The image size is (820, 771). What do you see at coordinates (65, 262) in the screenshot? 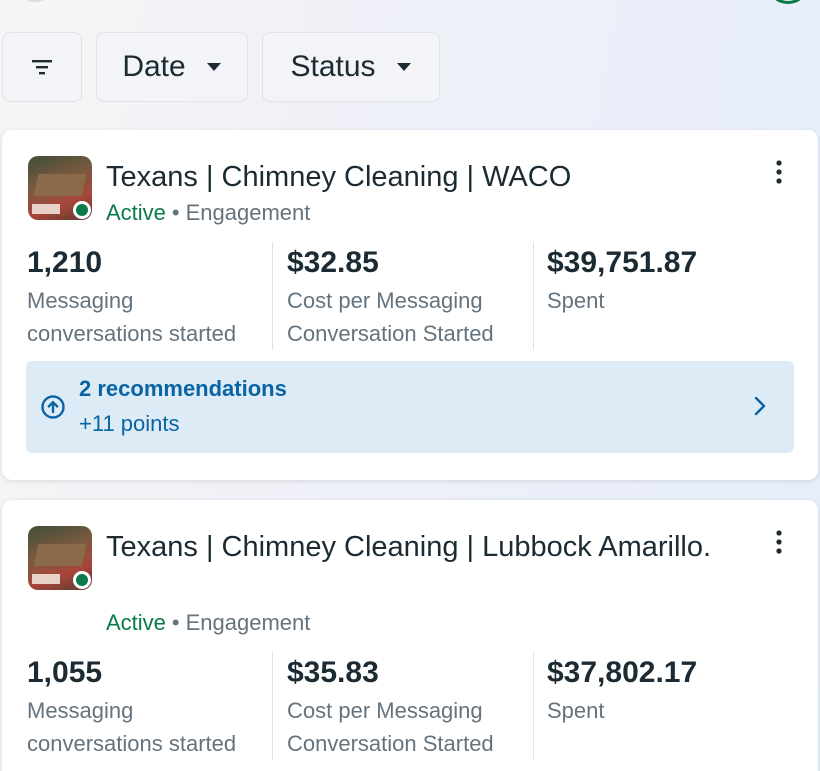
I see `metric-value: 1,210` at bounding box center [65, 262].